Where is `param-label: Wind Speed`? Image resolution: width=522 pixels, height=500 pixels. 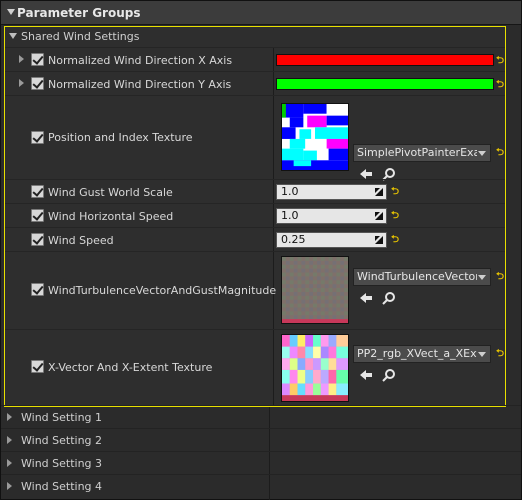
param-label: Wind Speed is located at coordinates (81, 240).